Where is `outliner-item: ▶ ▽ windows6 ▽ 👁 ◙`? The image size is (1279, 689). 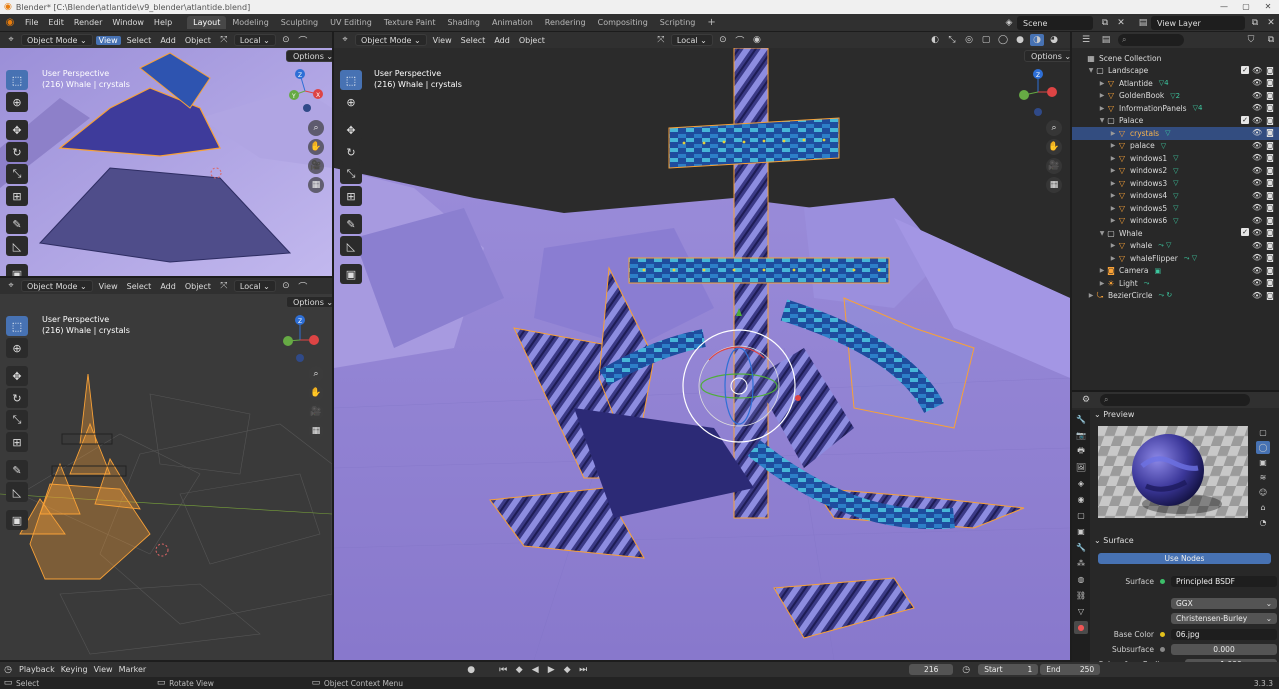
outliner-item: ▶ ▽ windows6 ▽ 👁 ◙ is located at coordinates (1175, 221).